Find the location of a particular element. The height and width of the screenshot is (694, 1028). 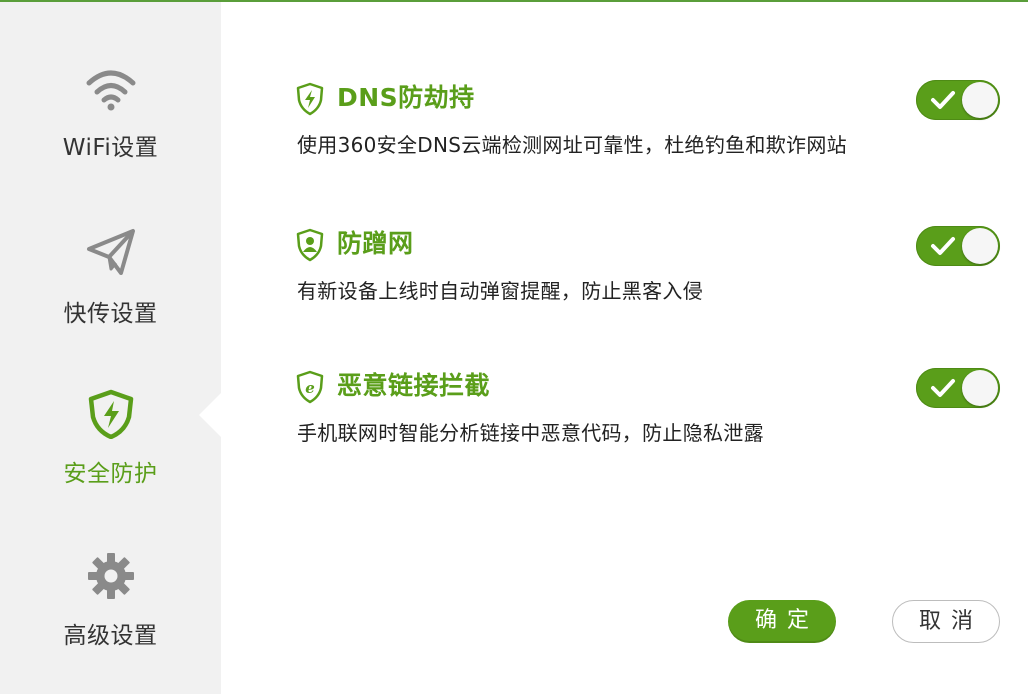

feature-dns-hijack: DNS防劫持 使用360安全DNS云端检测网址可靠性，杜绝钓鱼和欺诈网站 is located at coordinates (624, 135).